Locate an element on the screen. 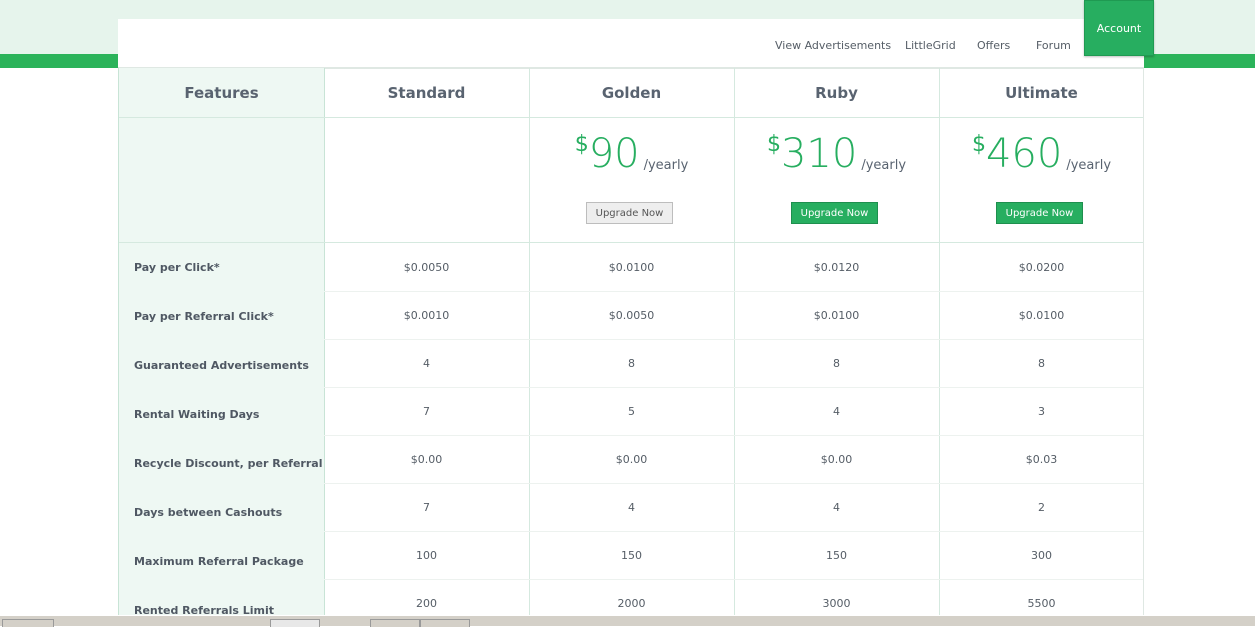 Image resolution: width=1255 pixels, height=627 pixels. header-standard: Standard is located at coordinates (426, 92).